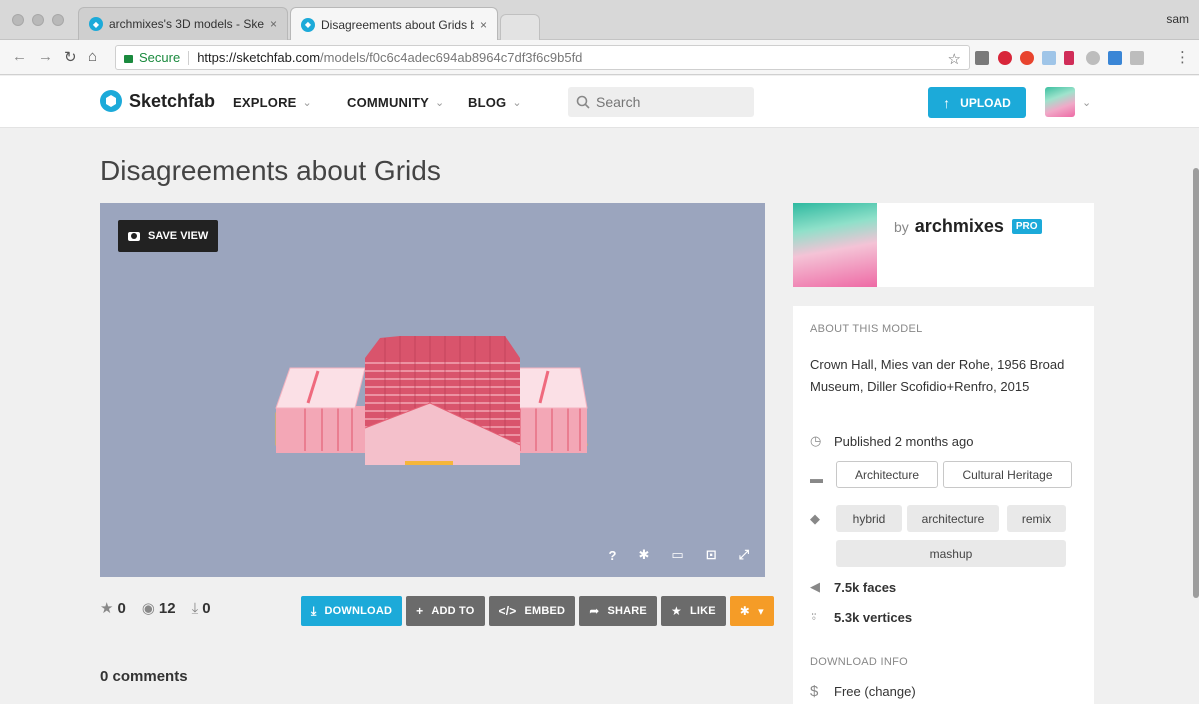 This screenshot has height=704, width=1199. What do you see at coordinates (167, 608) in the screenshot?
I see `views-count: 12` at bounding box center [167, 608].